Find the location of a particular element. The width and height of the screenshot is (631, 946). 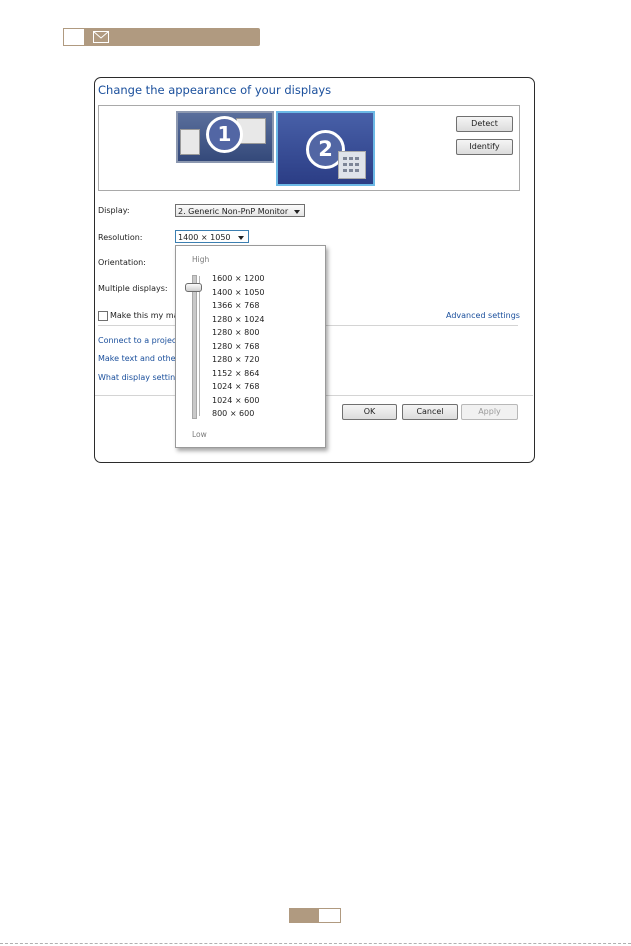

resolution-select-value: 1400 × 1050 is located at coordinates (204, 237).